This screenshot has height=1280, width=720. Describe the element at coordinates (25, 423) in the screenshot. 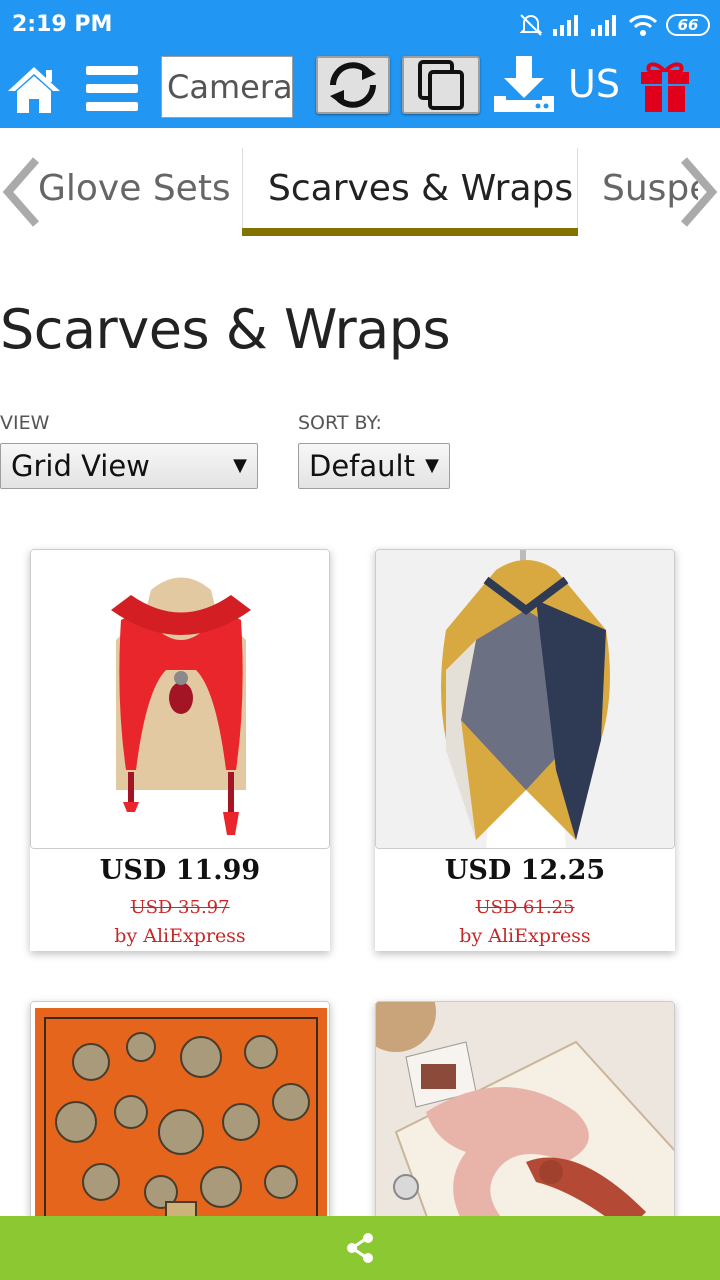

I see `view-label: VIEW` at that location.